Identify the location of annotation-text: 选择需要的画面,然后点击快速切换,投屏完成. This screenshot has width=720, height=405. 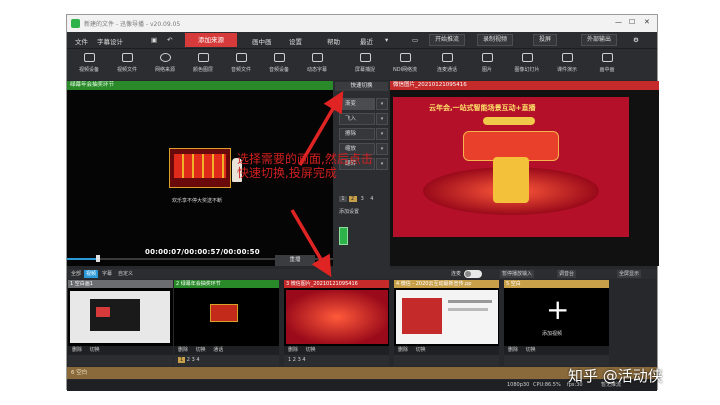
(305, 166).